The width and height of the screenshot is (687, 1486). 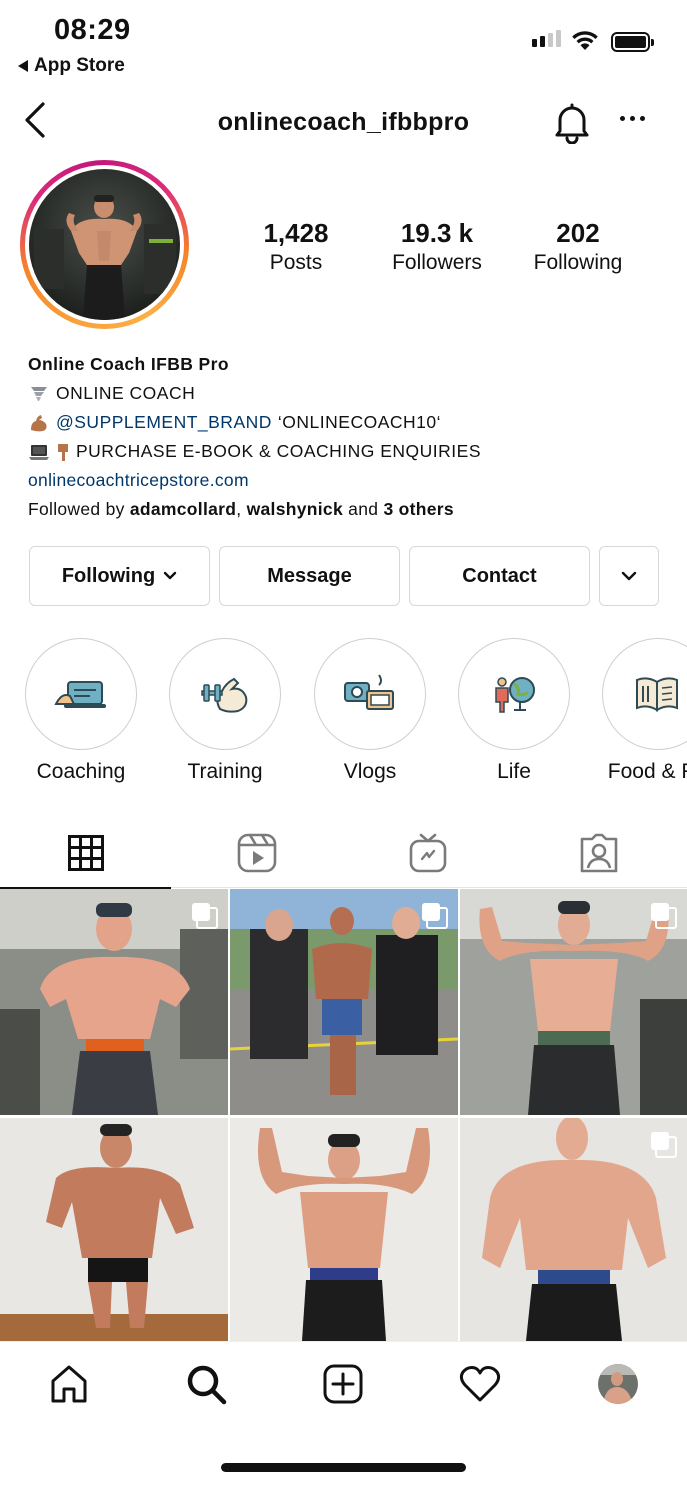 I want to click on vlogs-icon, so click(x=369, y=692).